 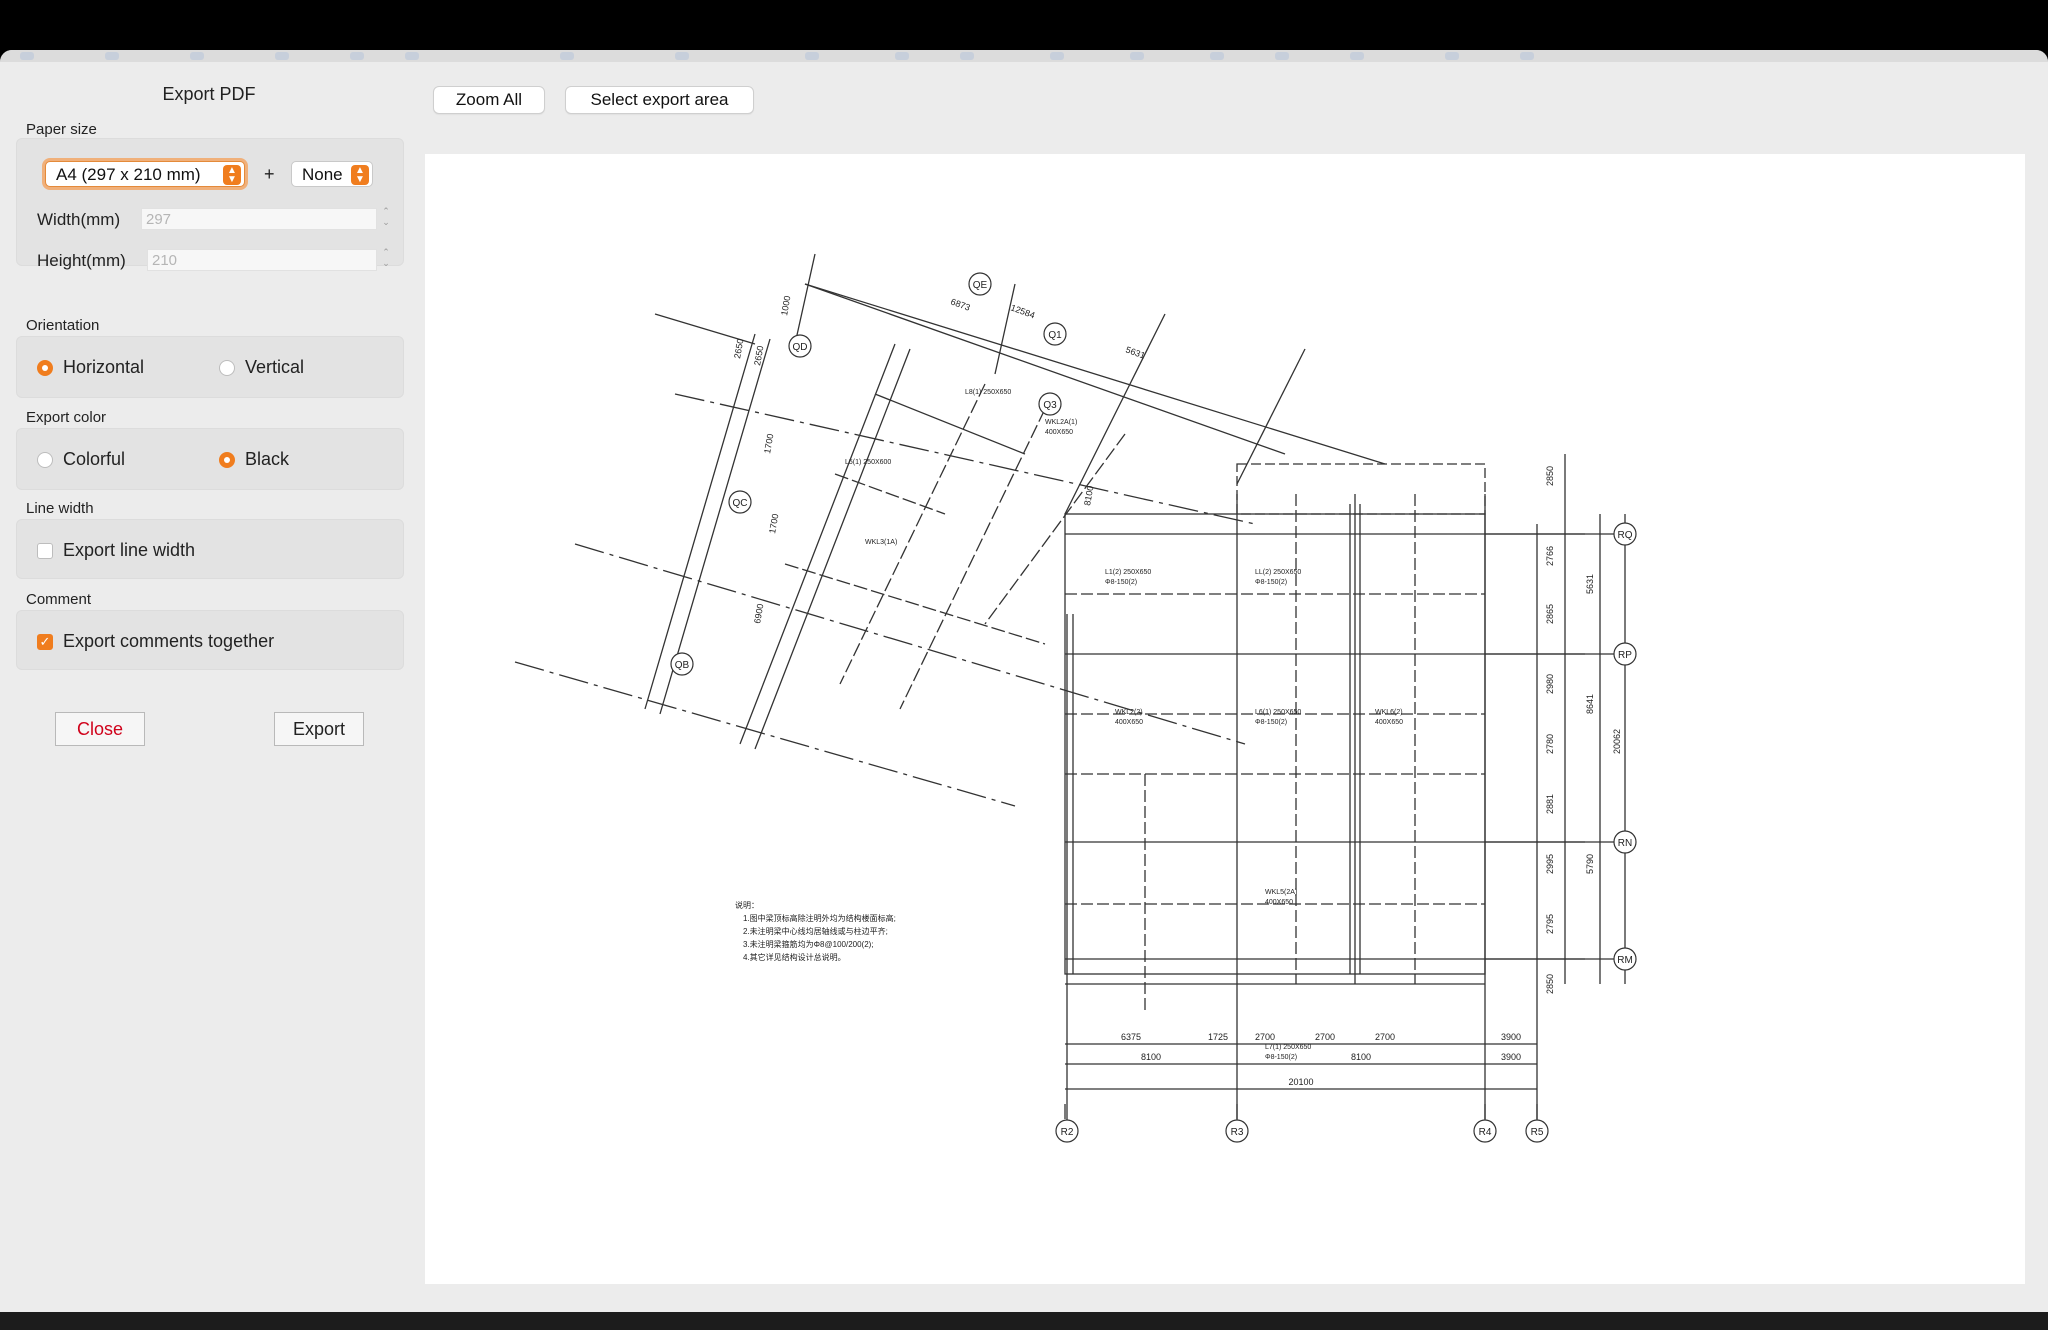 What do you see at coordinates (261, 367) in the screenshot?
I see `radio-vertical: Vertical` at bounding box center [261, 367].